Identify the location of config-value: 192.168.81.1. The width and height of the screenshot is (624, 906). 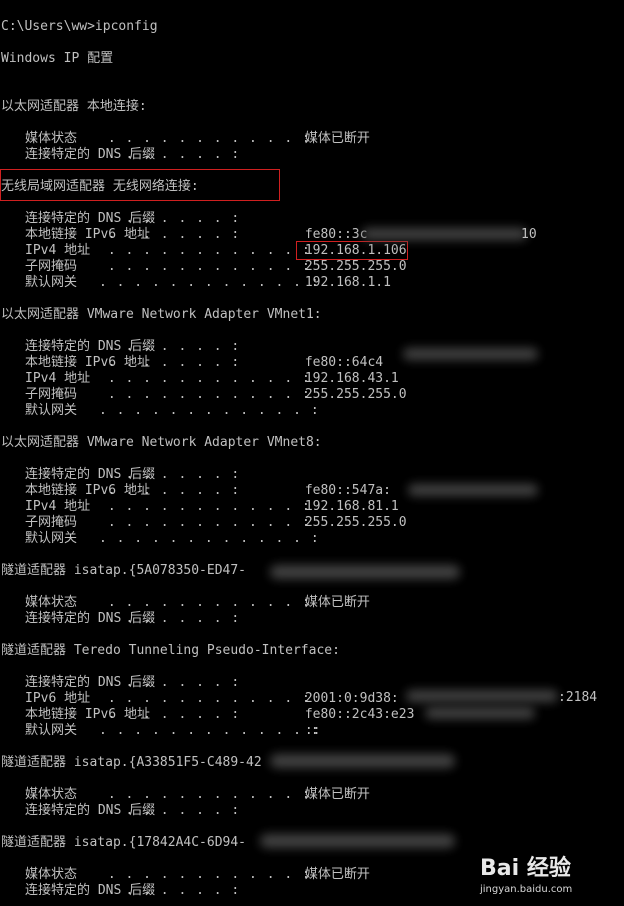
(348, 506).